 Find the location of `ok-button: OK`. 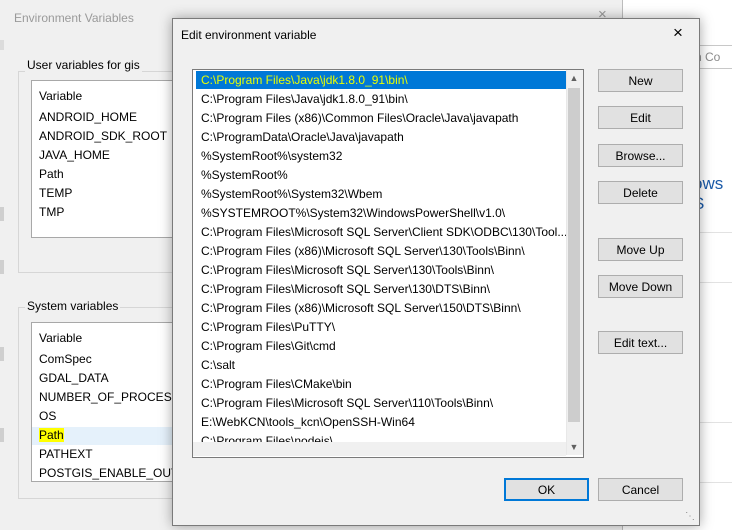

ok-button: OK is located at coordinates (546, 489).